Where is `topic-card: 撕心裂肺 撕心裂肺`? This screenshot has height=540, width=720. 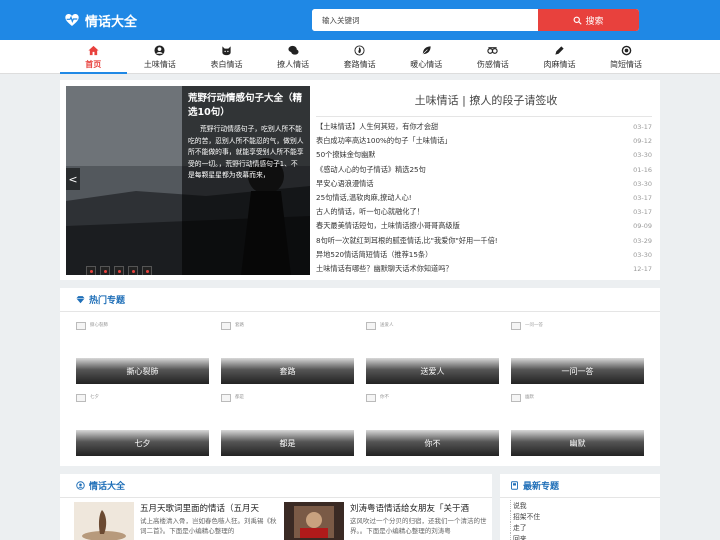
topic-card: 撕心裂肺 撕心裂肺 is located at coordinates (142, 353).